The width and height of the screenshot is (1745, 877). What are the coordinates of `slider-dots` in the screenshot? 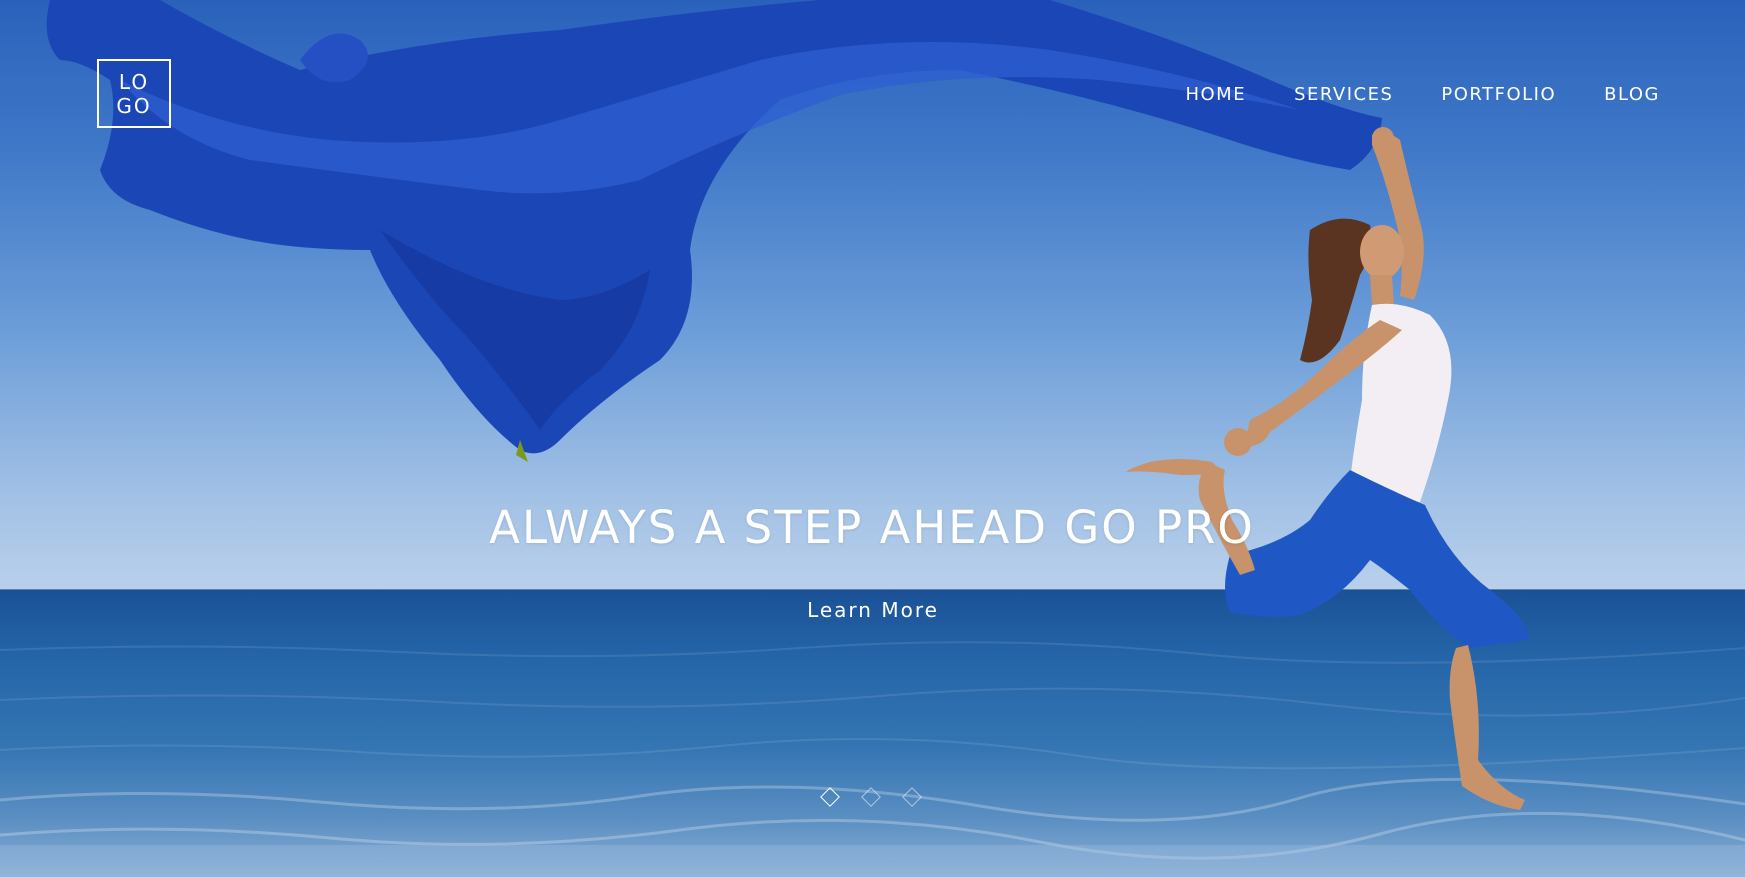 It's located at (874, 797).